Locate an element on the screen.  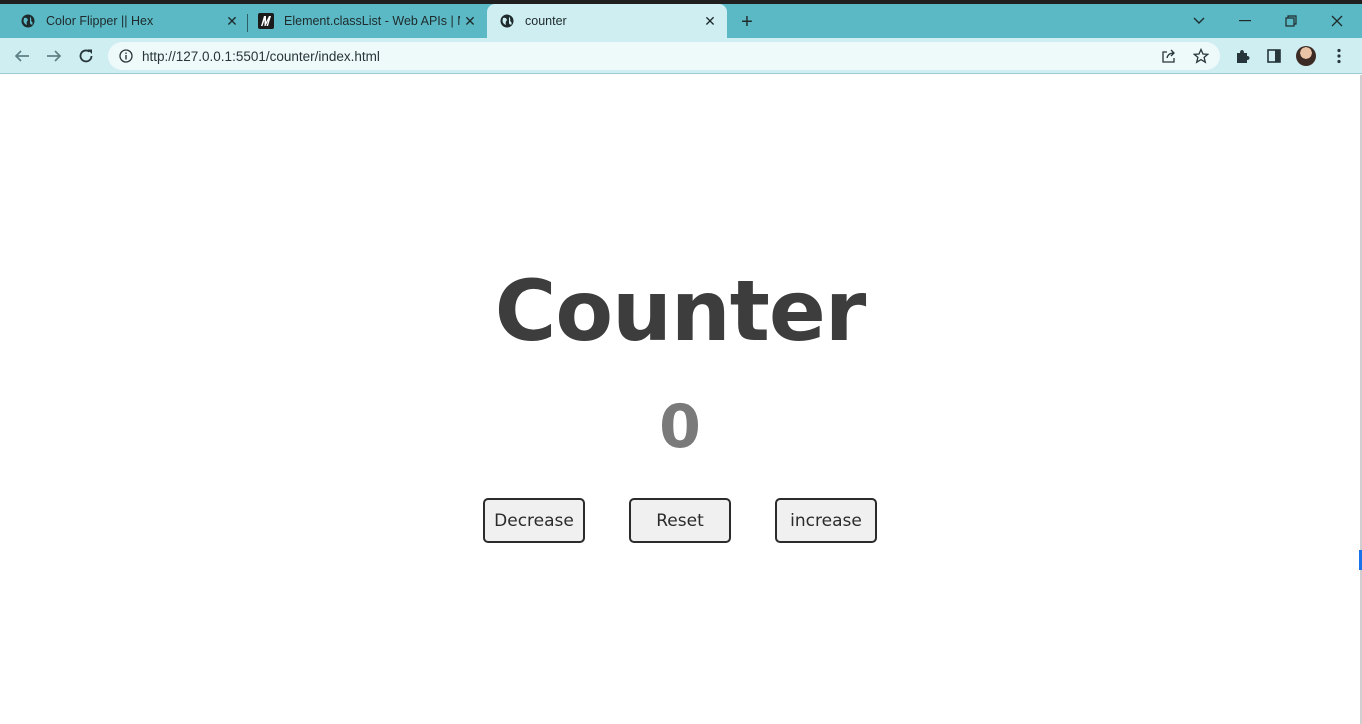
side-panel-icon is located at coordinates (1274, 56).